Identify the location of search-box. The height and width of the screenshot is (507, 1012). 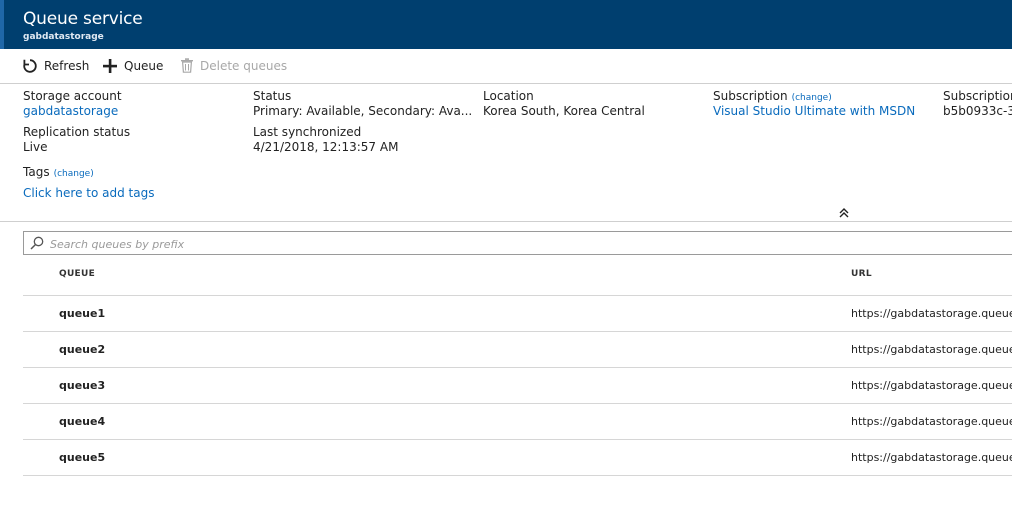
(517, 243).